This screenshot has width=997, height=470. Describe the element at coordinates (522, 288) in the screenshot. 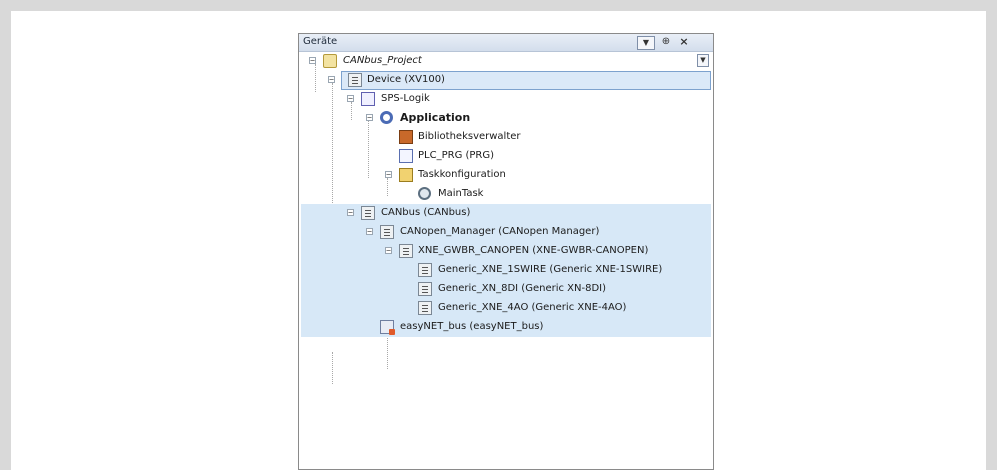

I see `tree-item-label: Generic_XN_8DI (Generic XN-8DI)` at that location.